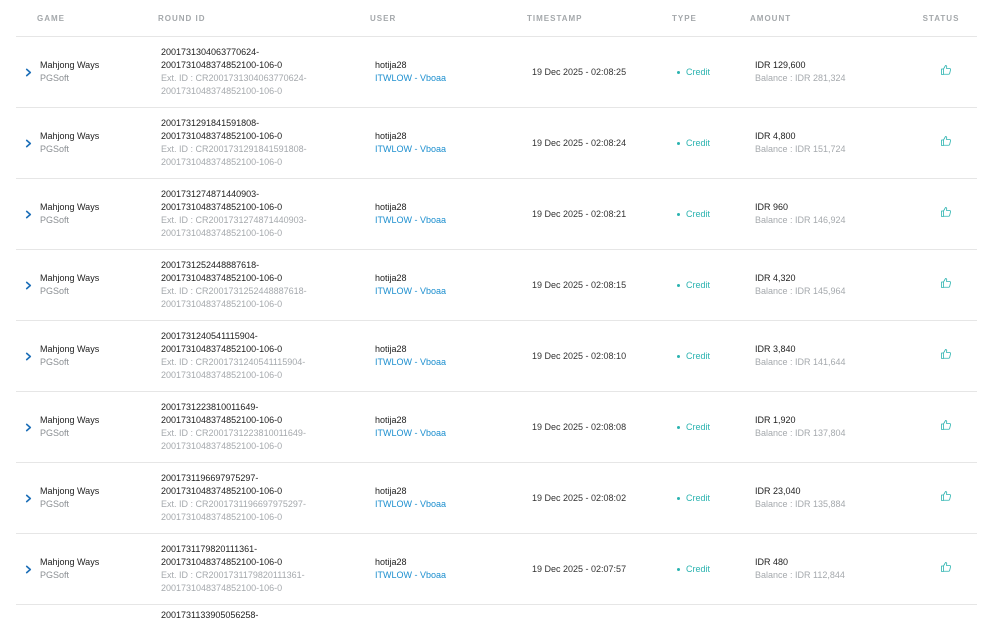 The width and height of the screenshot is (996, 639). I want to click on amount-cell: IDR 23,040 Balance : IDR 135,884, so click(835, 498).